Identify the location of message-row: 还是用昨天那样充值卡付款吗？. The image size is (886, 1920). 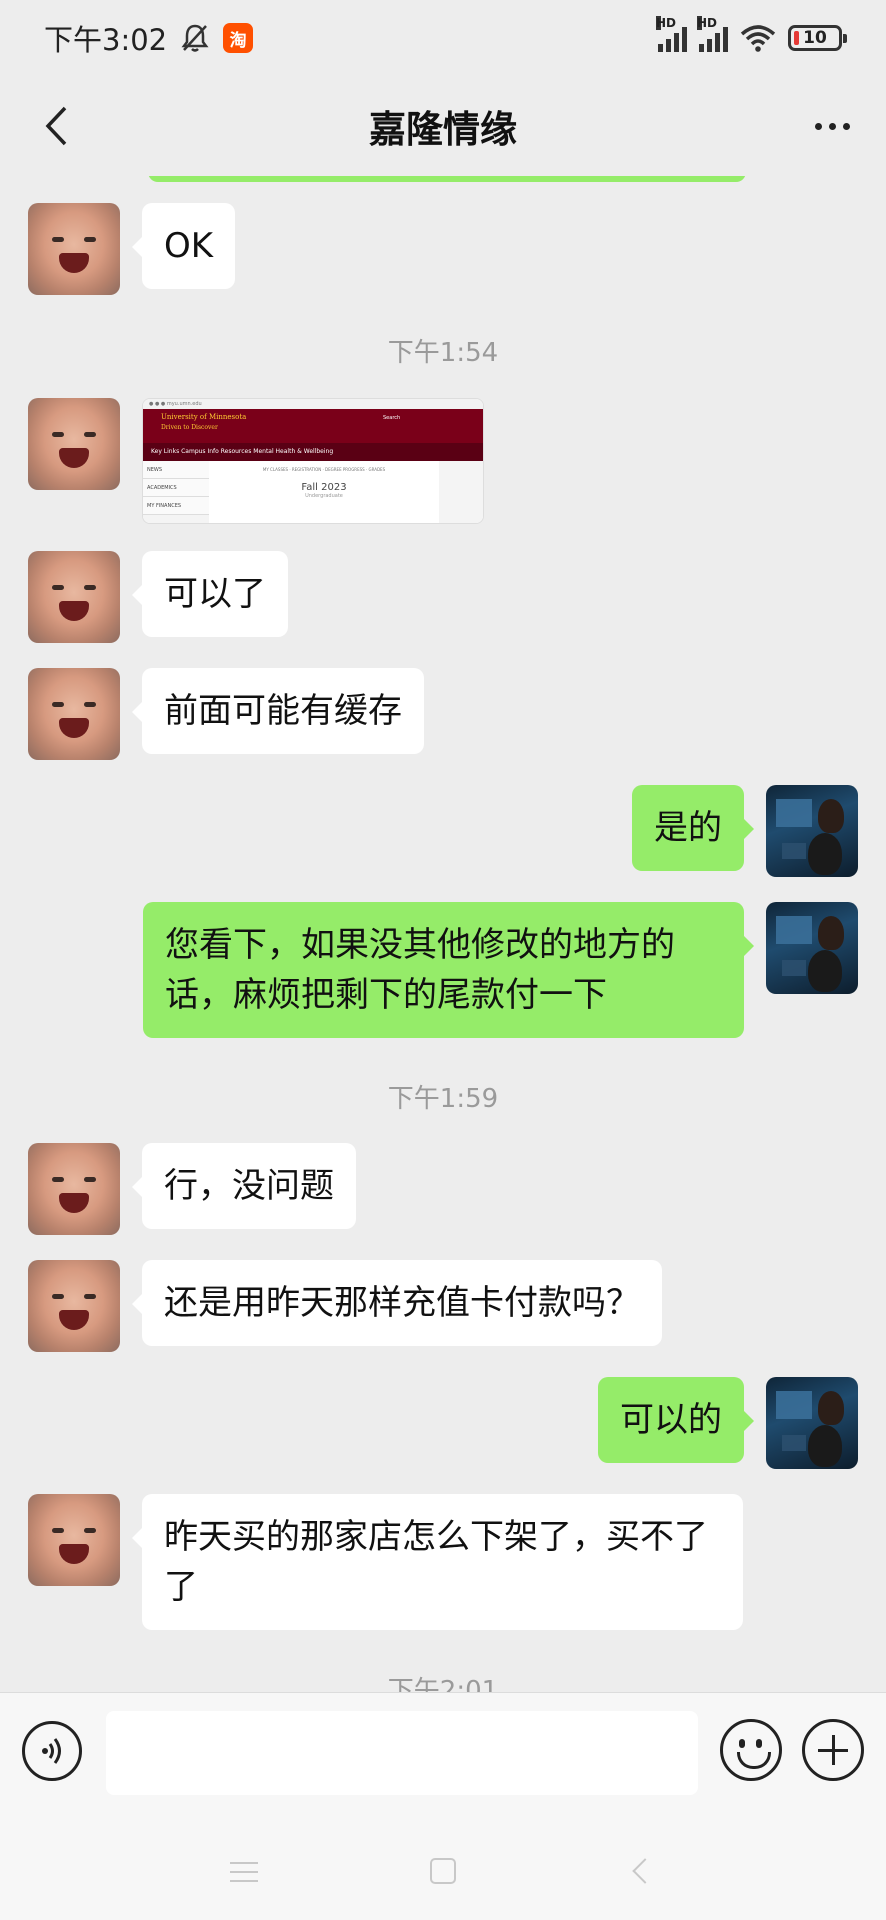
(345, 1306).